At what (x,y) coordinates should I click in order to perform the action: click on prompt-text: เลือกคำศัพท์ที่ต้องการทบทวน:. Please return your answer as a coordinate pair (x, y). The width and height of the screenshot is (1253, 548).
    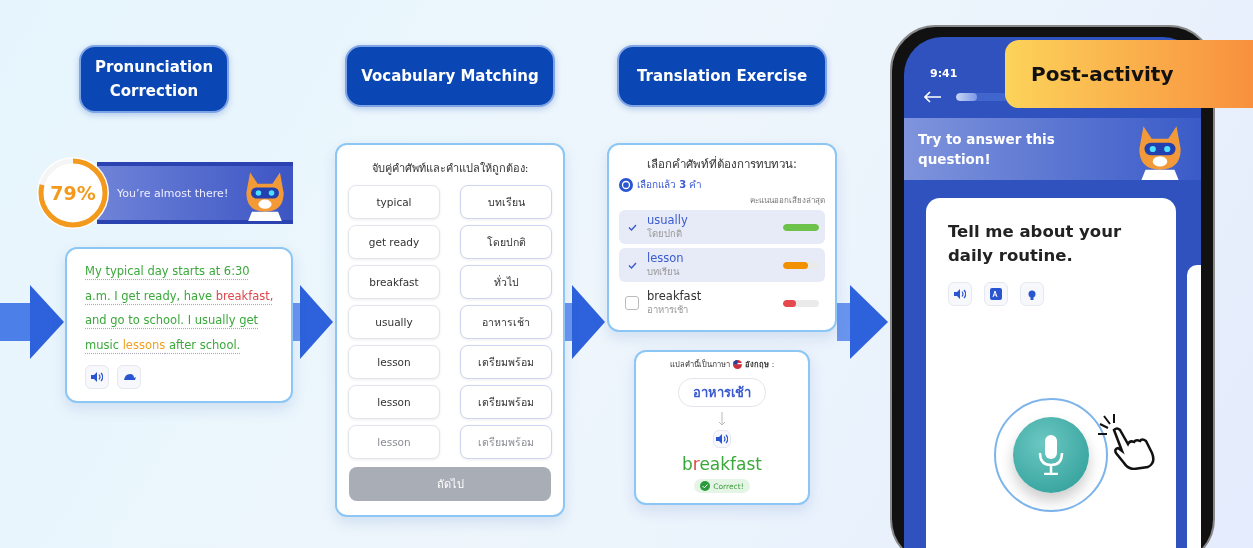
    Looking at the image, I should click on (722, 164).